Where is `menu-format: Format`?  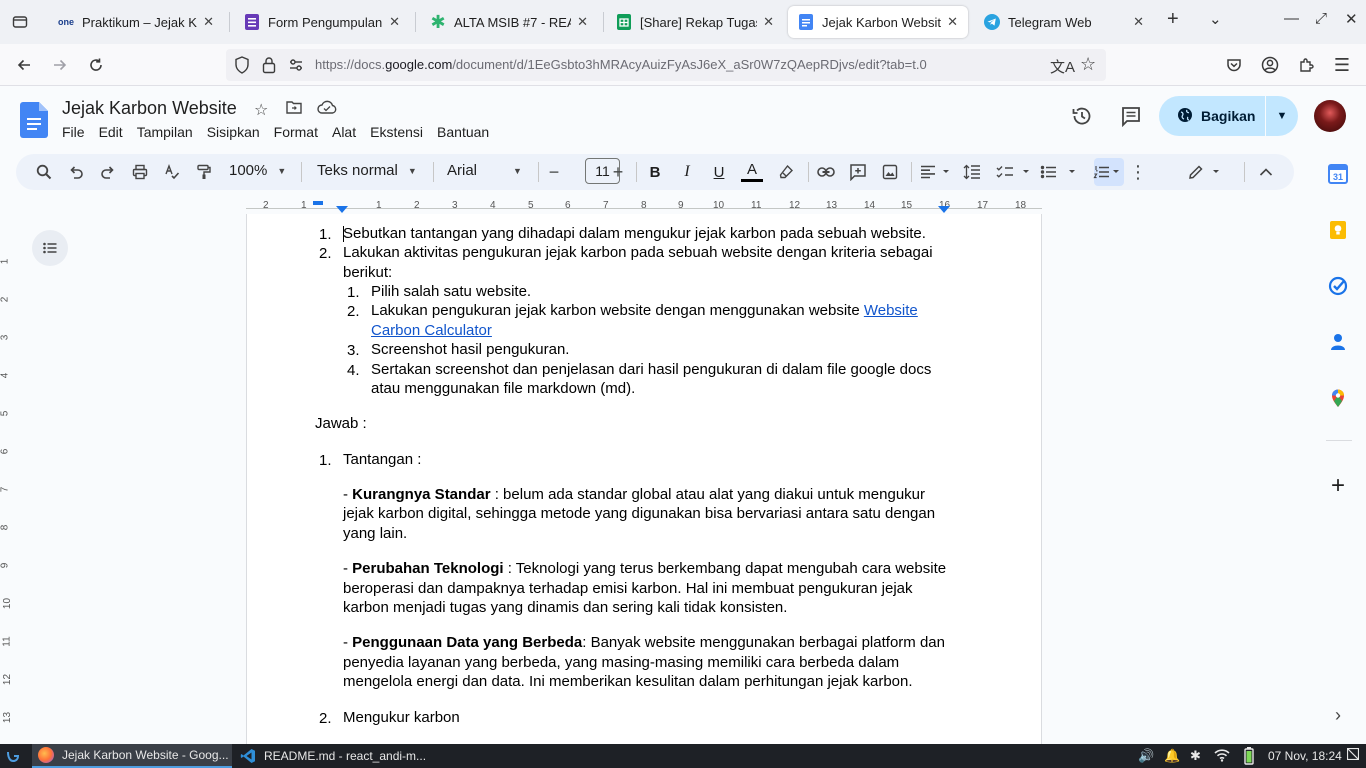
menu-format: Format is located at coordinates (296, 132).